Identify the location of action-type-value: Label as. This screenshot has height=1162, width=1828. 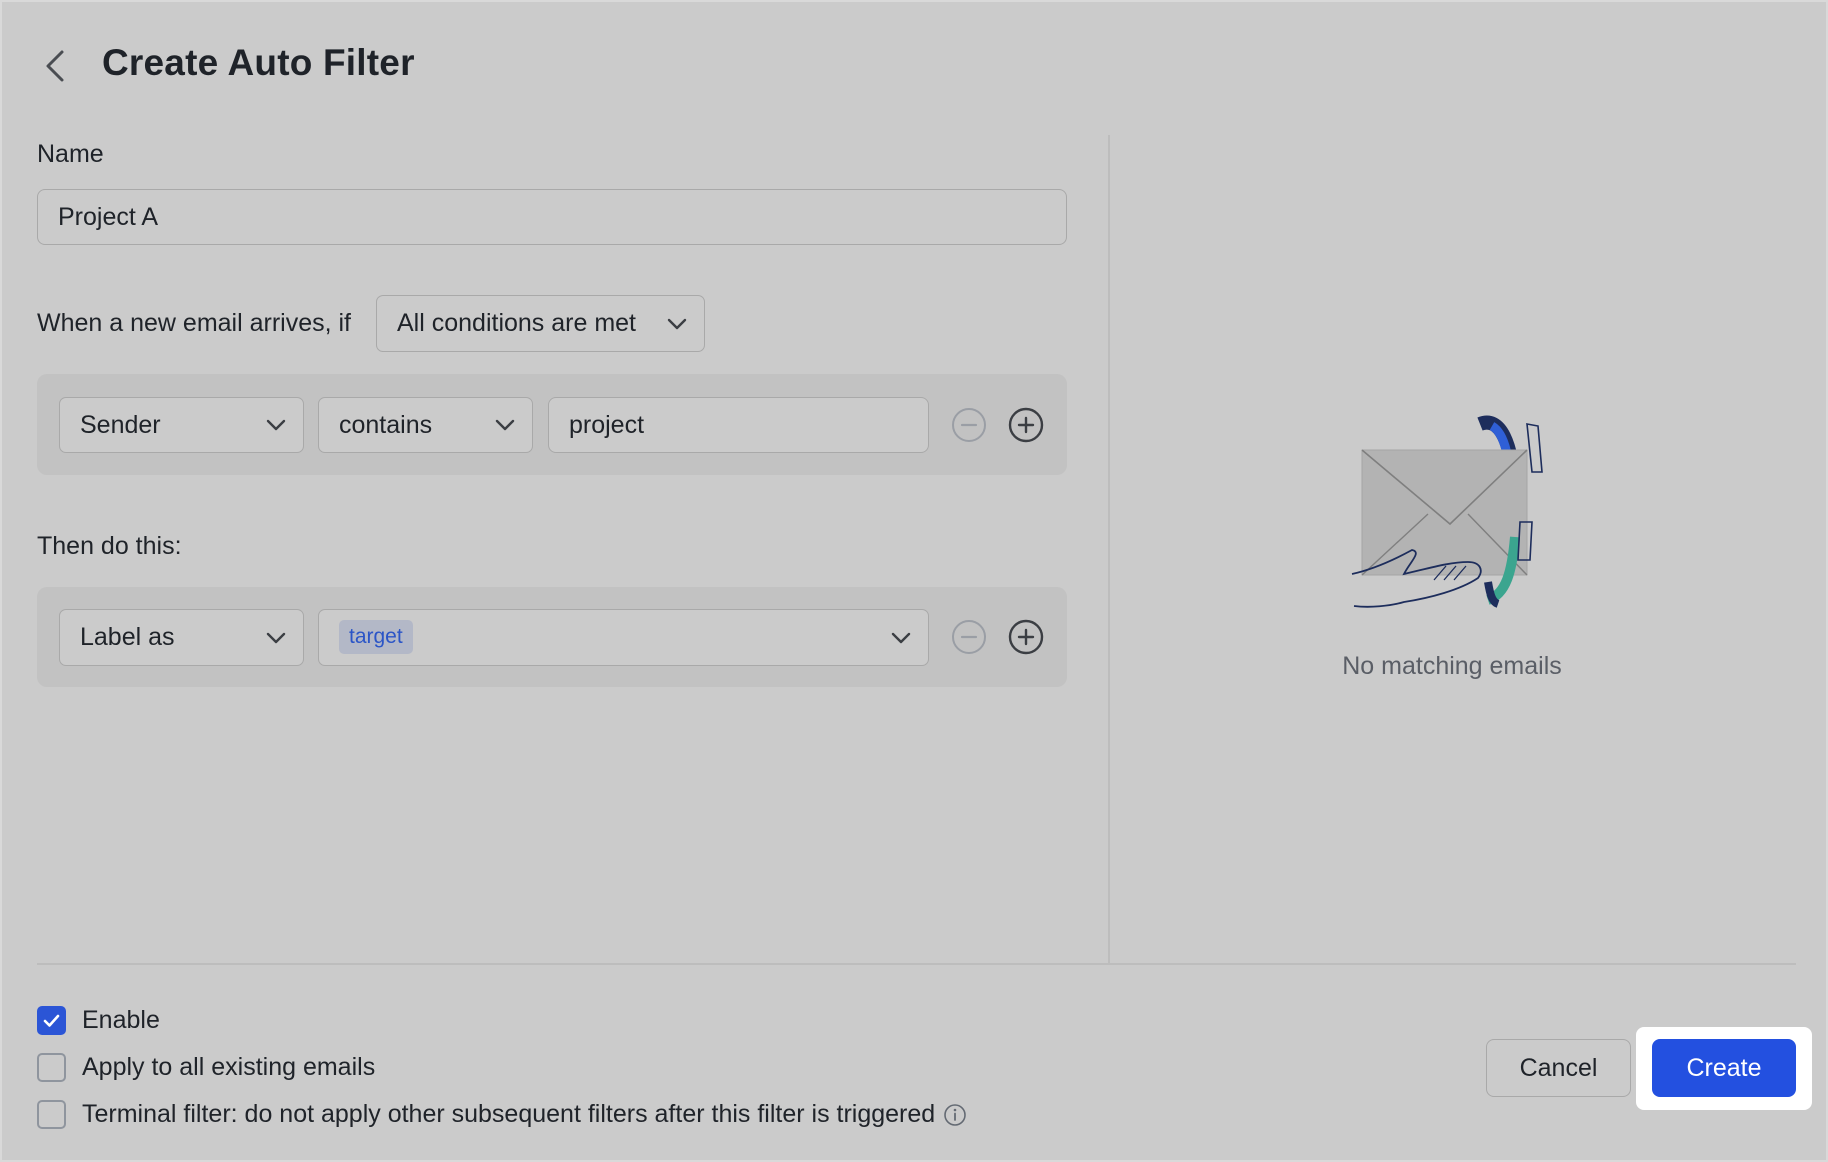
(127, 637).